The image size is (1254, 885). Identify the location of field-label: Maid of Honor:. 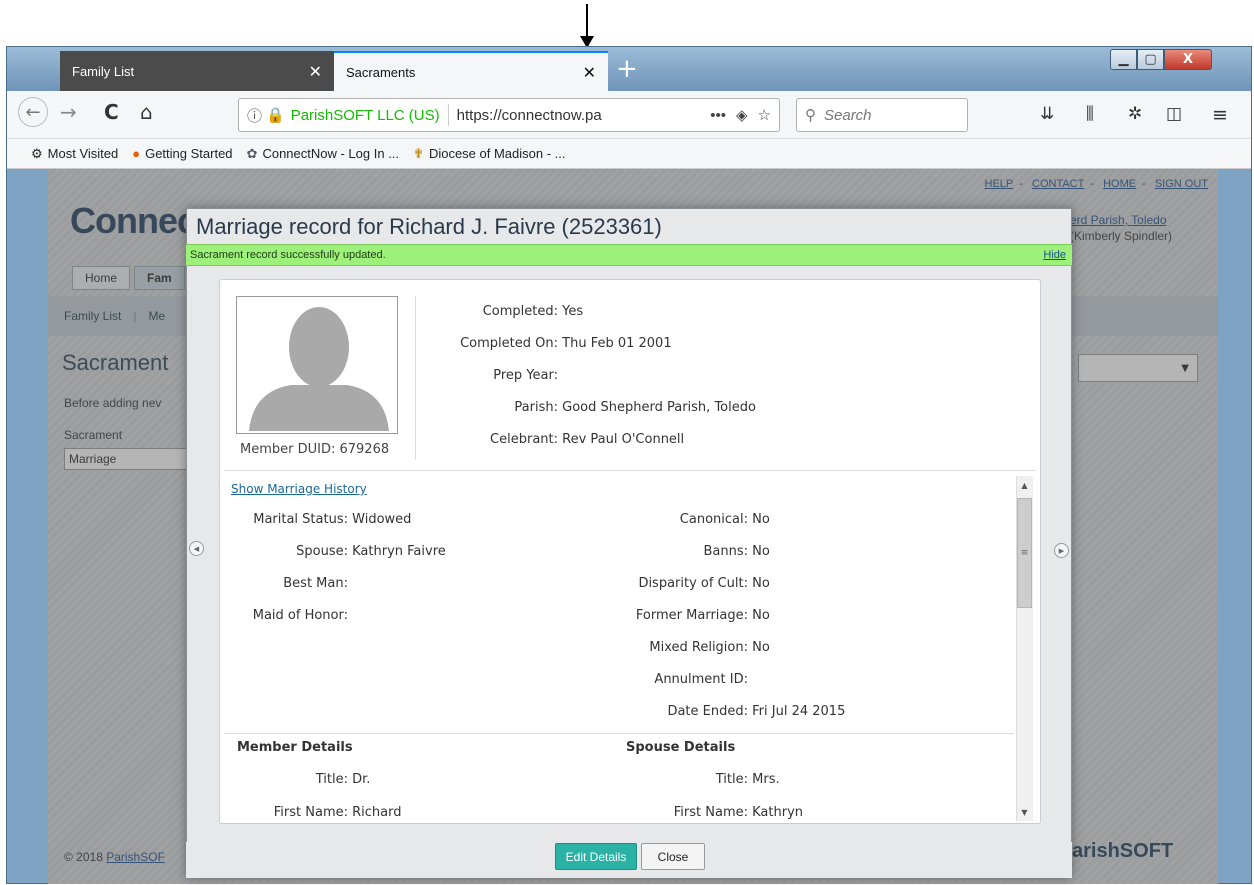
(300, 615).